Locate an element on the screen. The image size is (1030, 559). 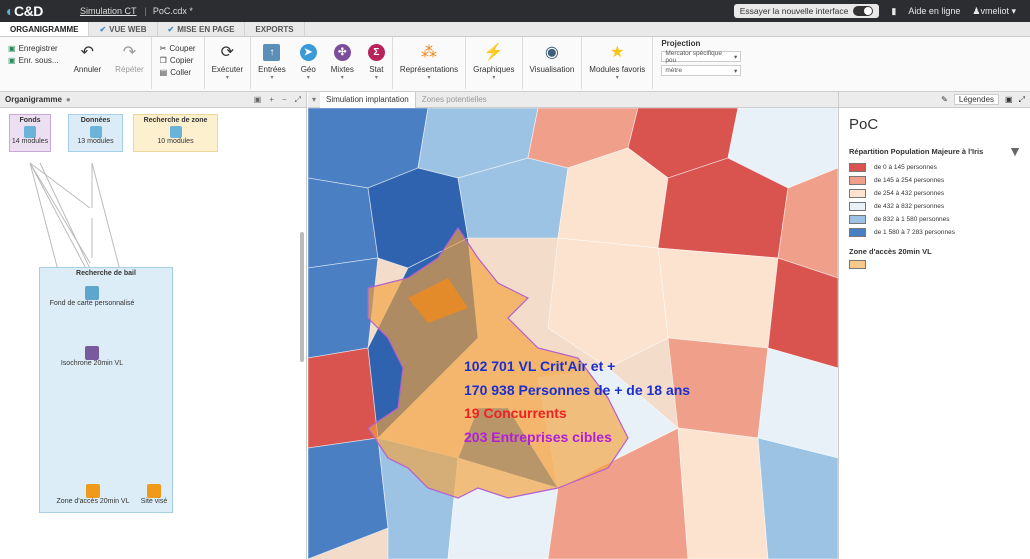
inputs-button: ↑ Entrées ▾ is located at coordinates (272, 65).